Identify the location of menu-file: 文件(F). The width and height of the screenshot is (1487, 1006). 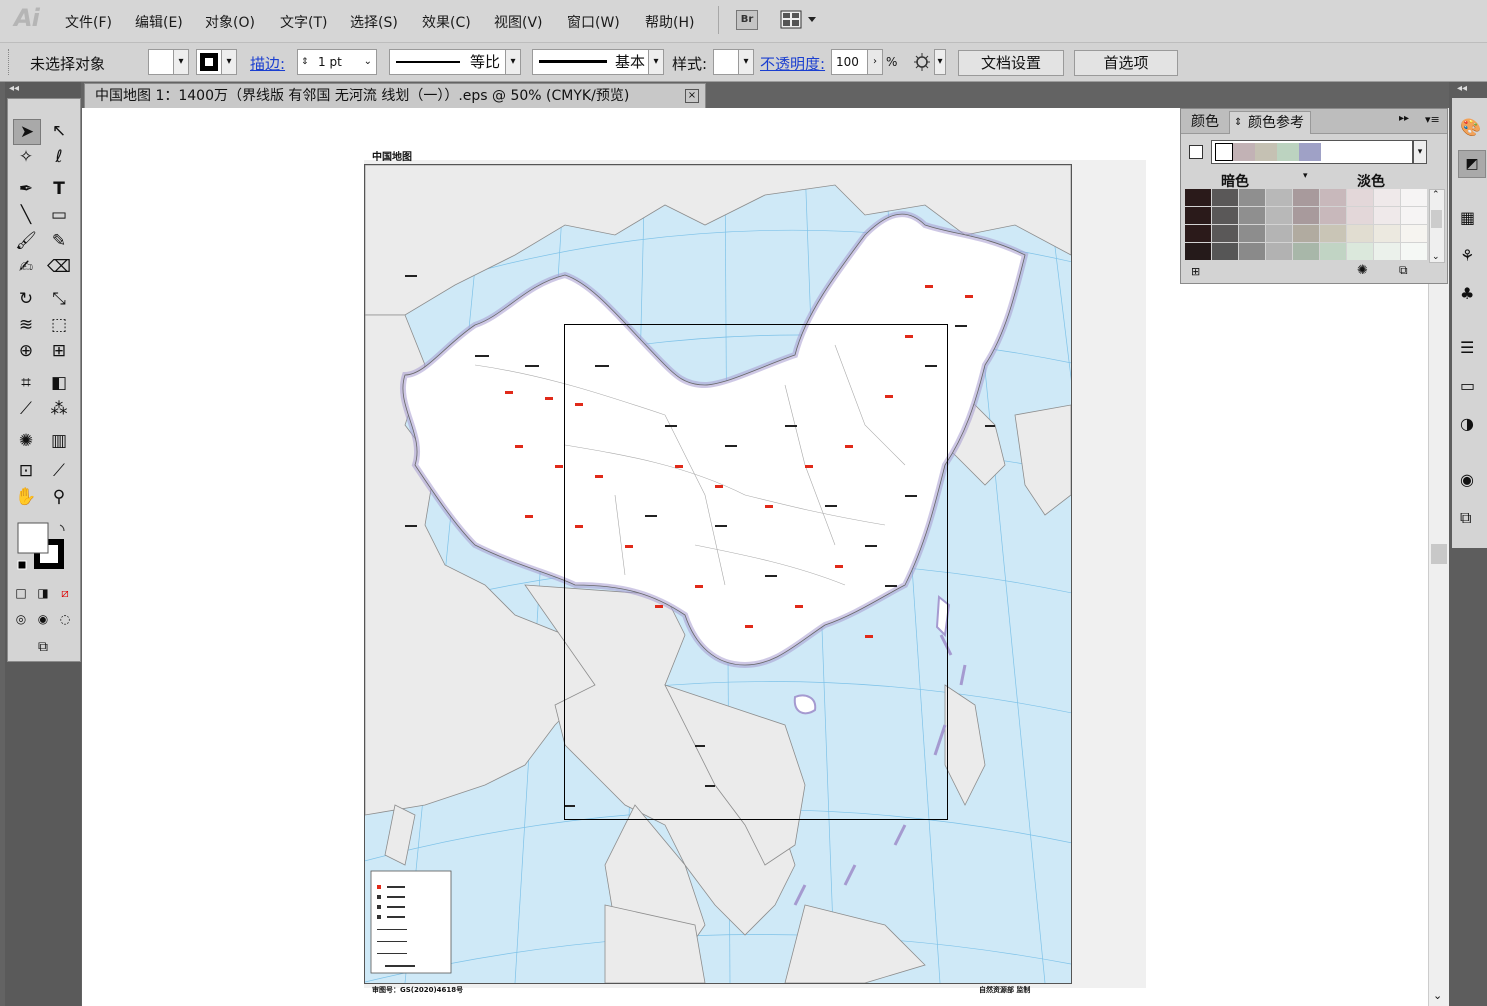
(88, 22).